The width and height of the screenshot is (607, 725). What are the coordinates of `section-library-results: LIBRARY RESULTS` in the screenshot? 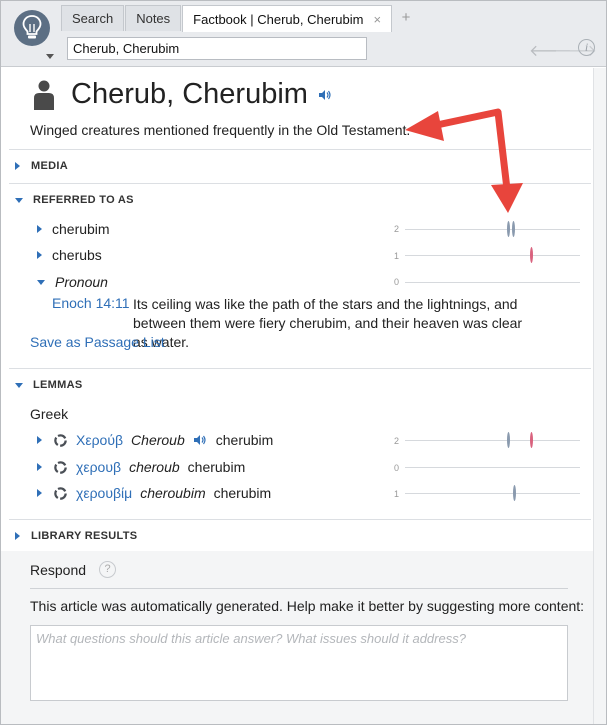 It's located at (76, 536).